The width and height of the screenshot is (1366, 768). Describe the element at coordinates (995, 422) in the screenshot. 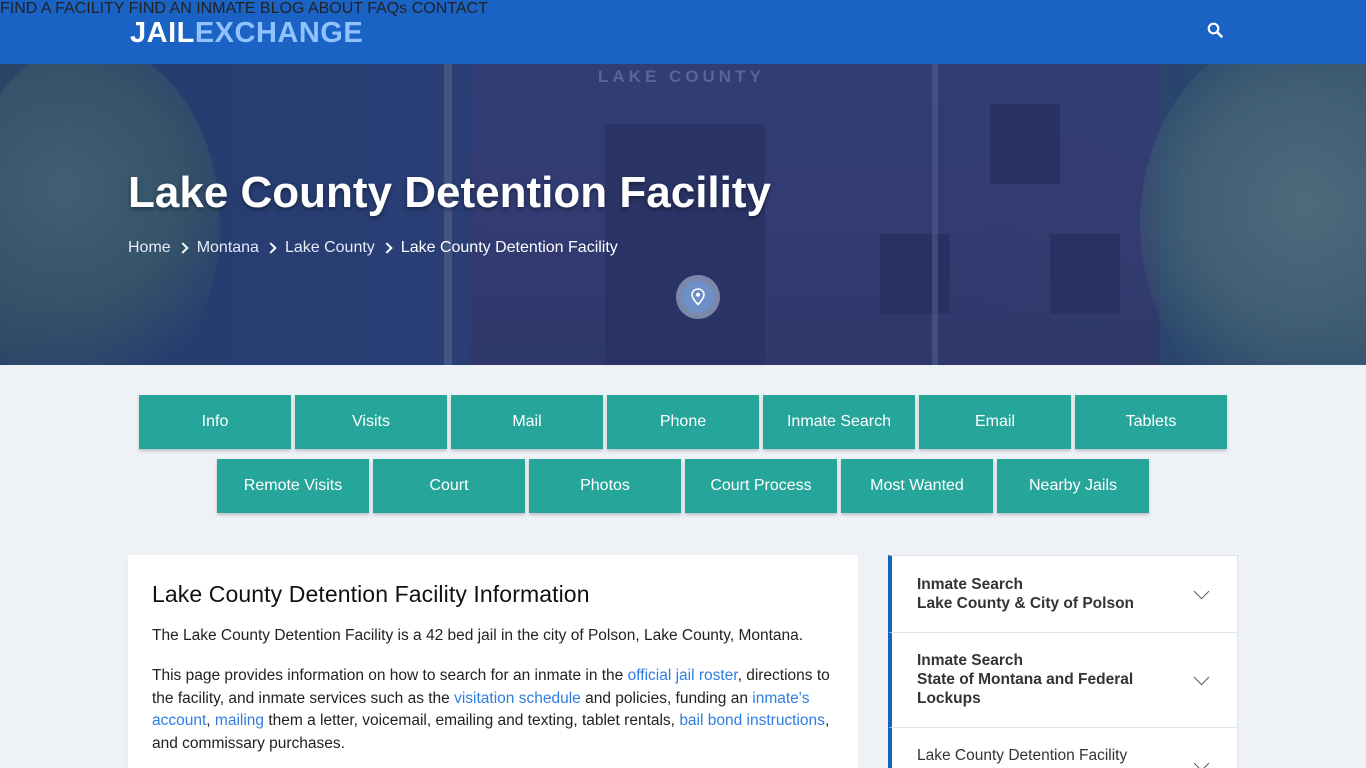

I see `tab-email: Email` at that location.